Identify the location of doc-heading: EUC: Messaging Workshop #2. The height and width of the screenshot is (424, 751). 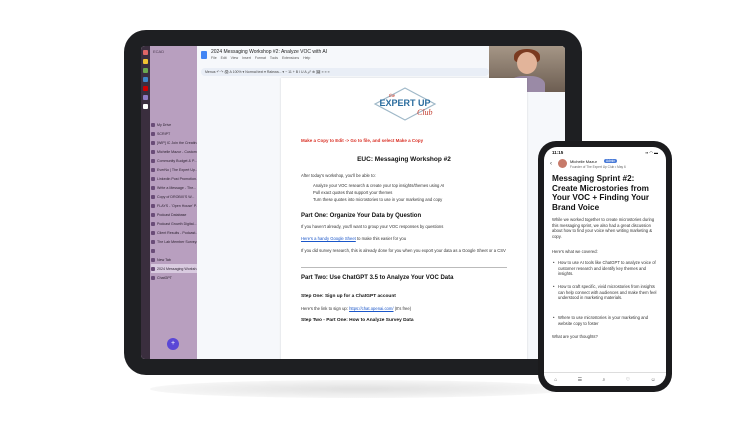
(404, 159).